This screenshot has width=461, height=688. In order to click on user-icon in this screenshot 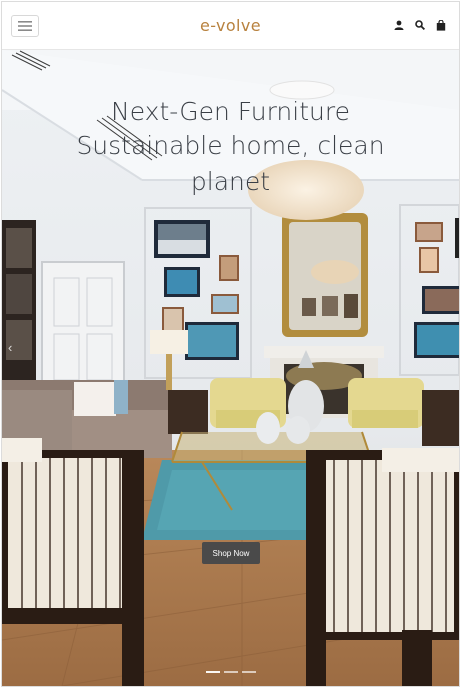, I will do `click(399, 25)`.